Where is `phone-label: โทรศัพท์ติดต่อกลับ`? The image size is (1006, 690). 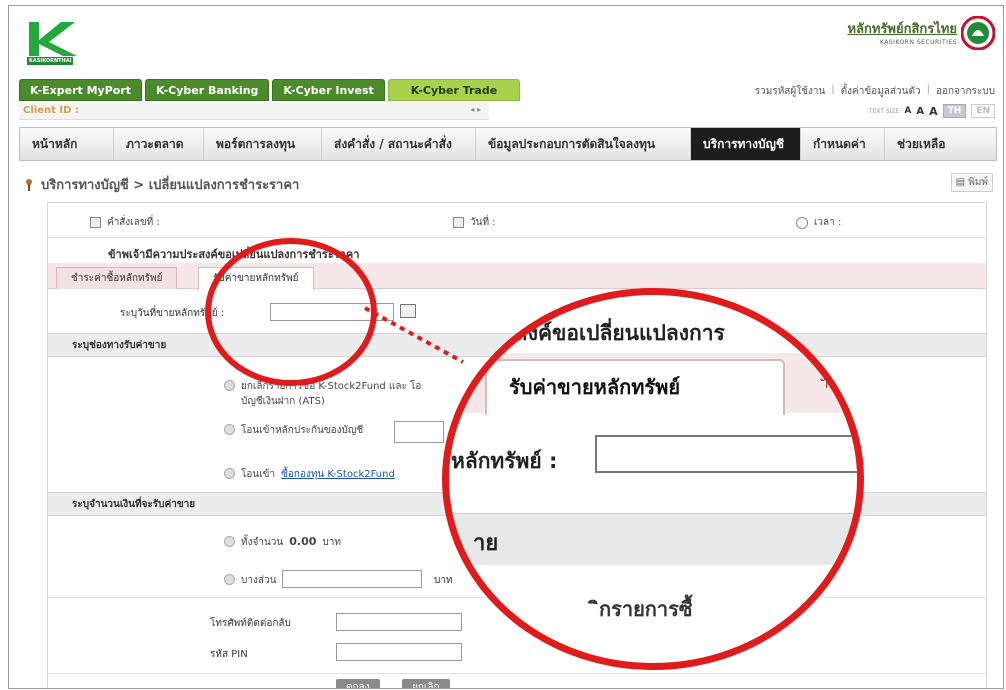 phone-label: โทรศัพท์ติดต่อกลับ is located at coordinates (250, 623).